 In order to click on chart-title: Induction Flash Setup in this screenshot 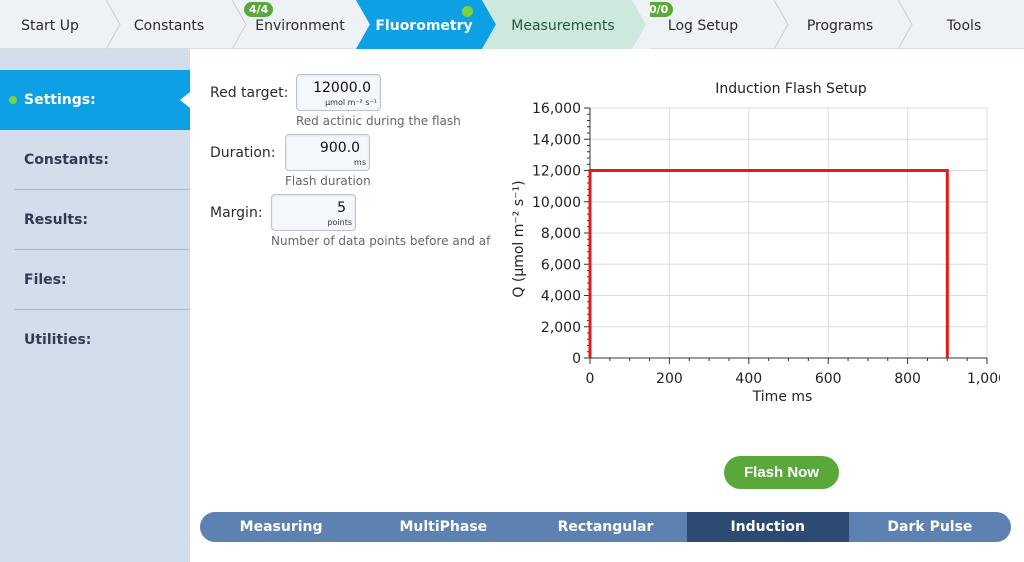, I will do `click(791, 89)`.